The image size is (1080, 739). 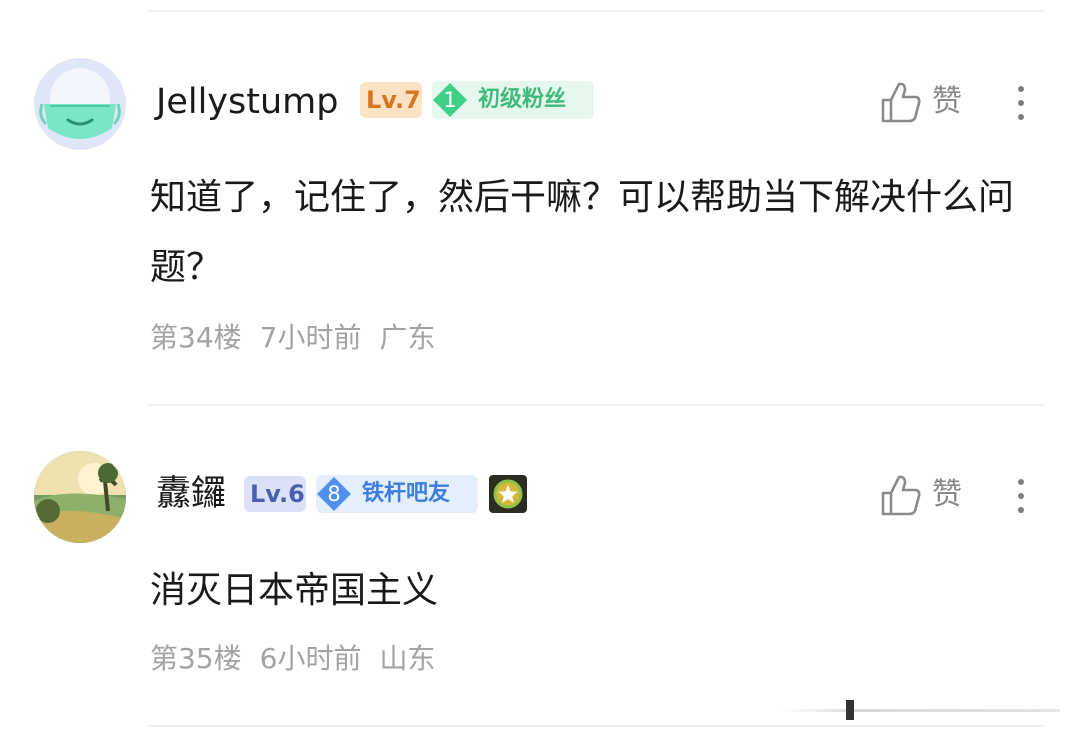 What do you see at coordinates (406, 493) in the screenshot?
I see `fan-title: 铁杆吧友` at bounding box center [406, 493].